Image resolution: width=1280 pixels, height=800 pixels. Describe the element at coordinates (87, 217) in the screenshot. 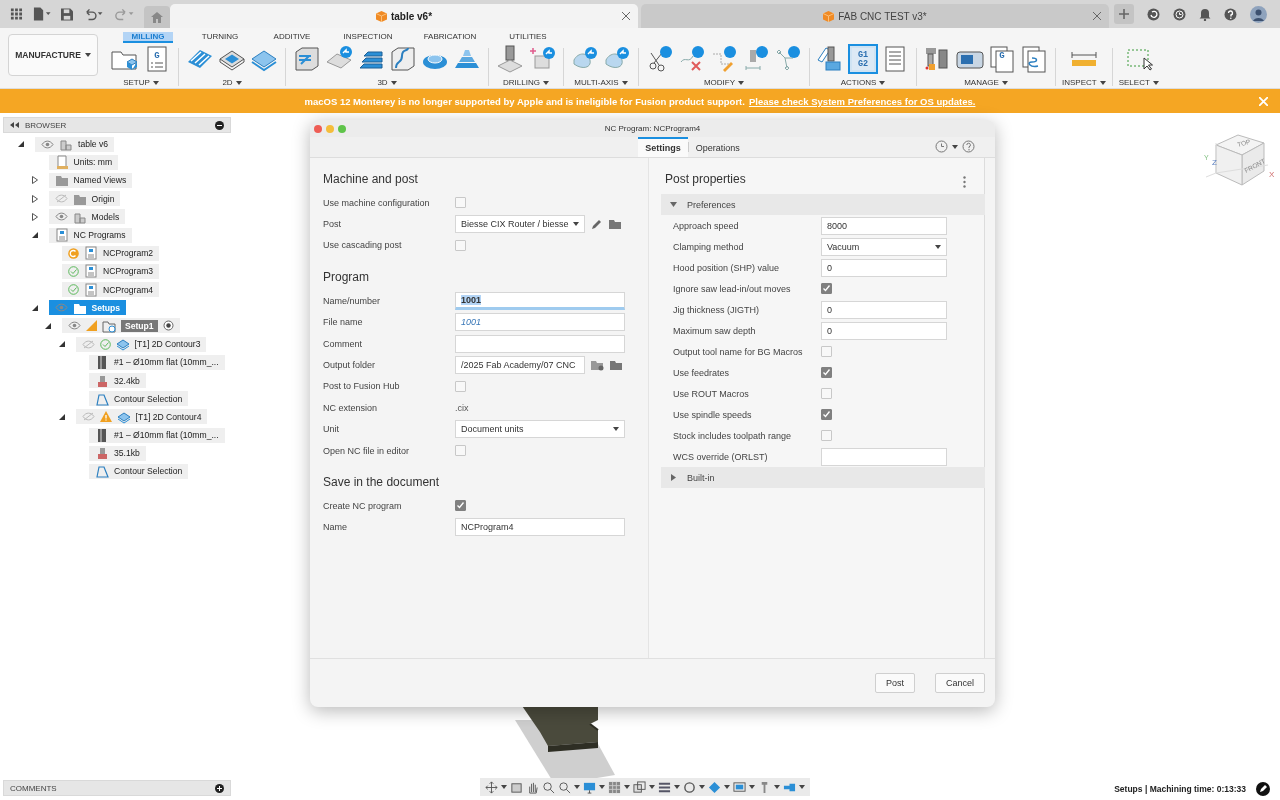

I see `tree-item: Models` at that location.